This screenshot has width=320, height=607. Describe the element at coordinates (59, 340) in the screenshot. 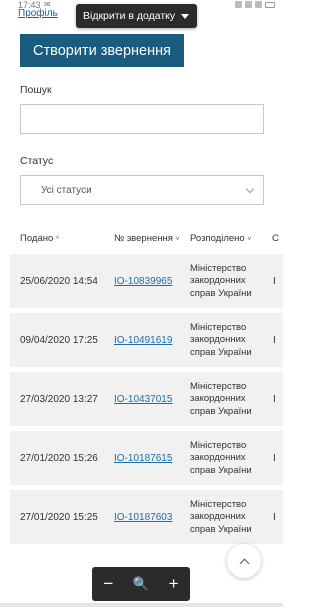

I see `row-date: 09/04/2020 17:25` at that location.